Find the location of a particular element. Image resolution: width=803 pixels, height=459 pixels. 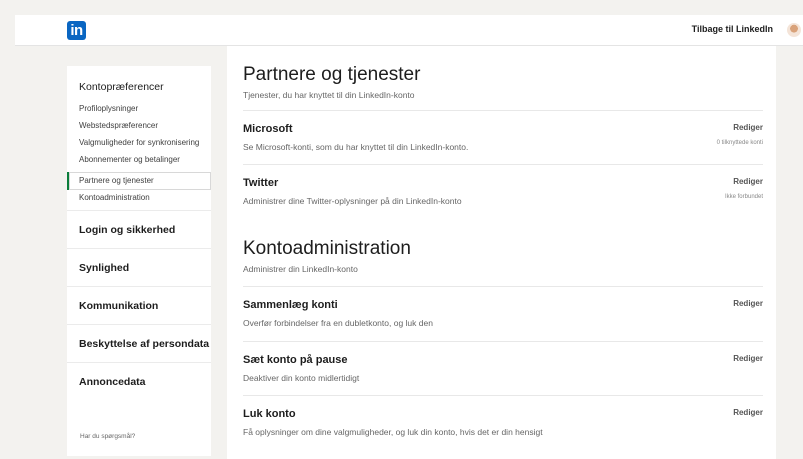

help-question: Har du spørgsmål? is located at coordinates (108, 436).